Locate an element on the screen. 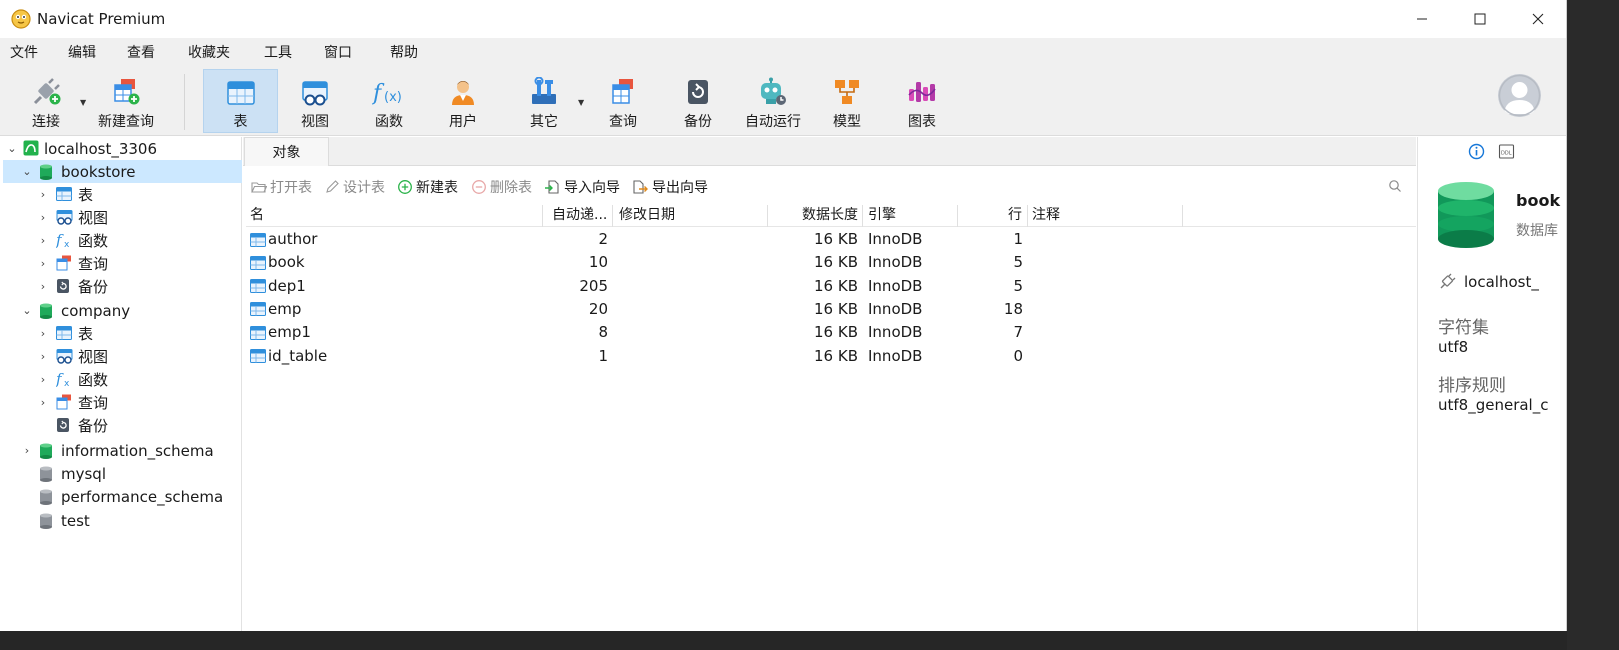 The image size is (1619, 650). plug-icon is located at coordinates (46, 90).